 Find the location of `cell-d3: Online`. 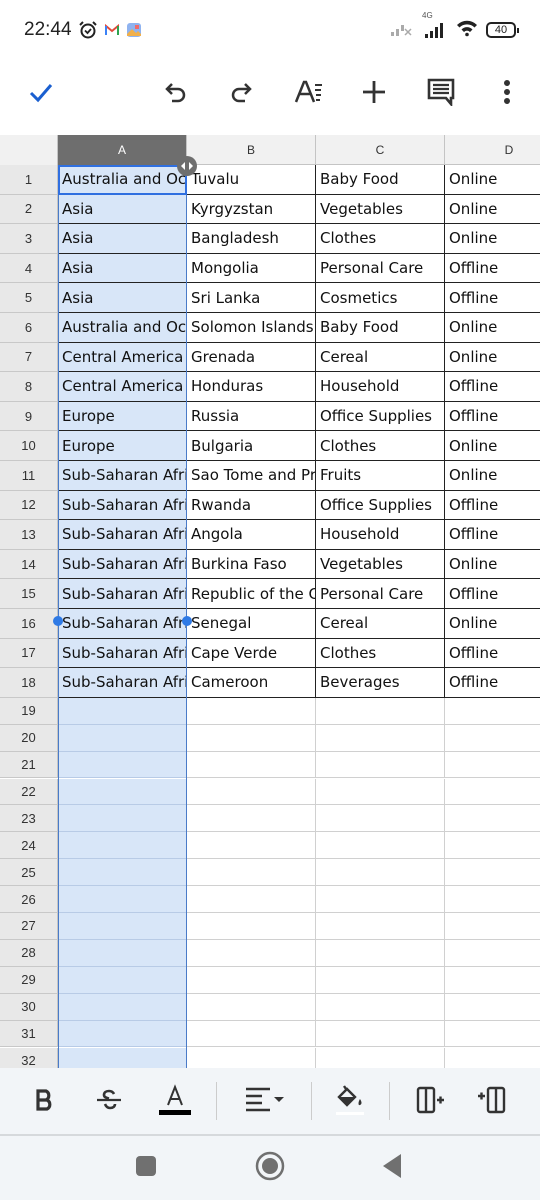

cell-d3: Online is located at coordinates (492, 239).